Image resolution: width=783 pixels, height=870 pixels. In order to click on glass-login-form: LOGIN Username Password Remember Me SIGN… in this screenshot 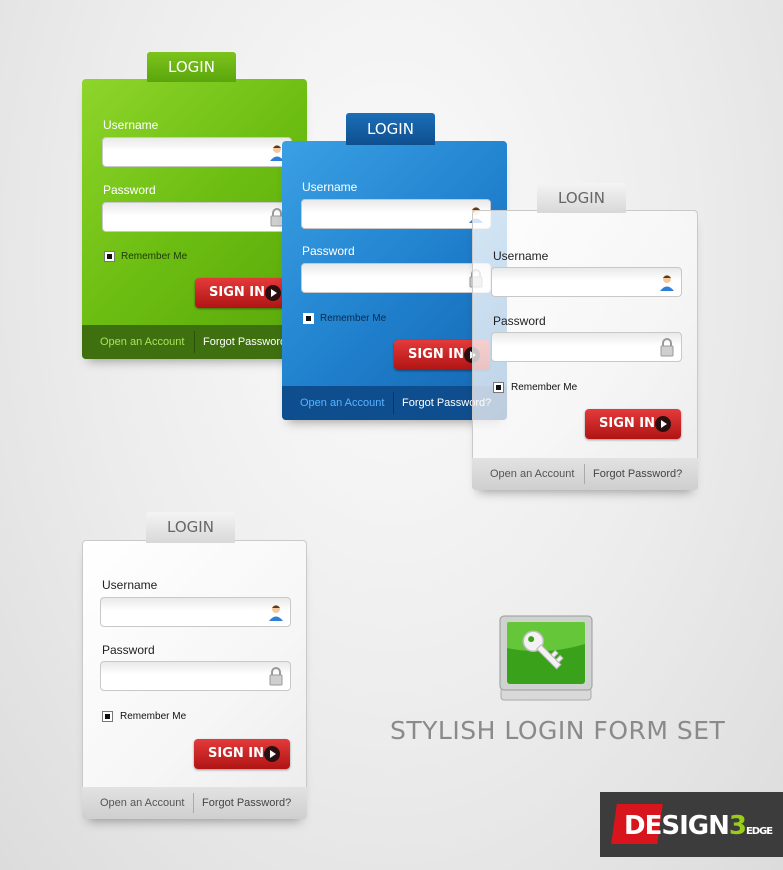, I will do `click(585, 336)`.